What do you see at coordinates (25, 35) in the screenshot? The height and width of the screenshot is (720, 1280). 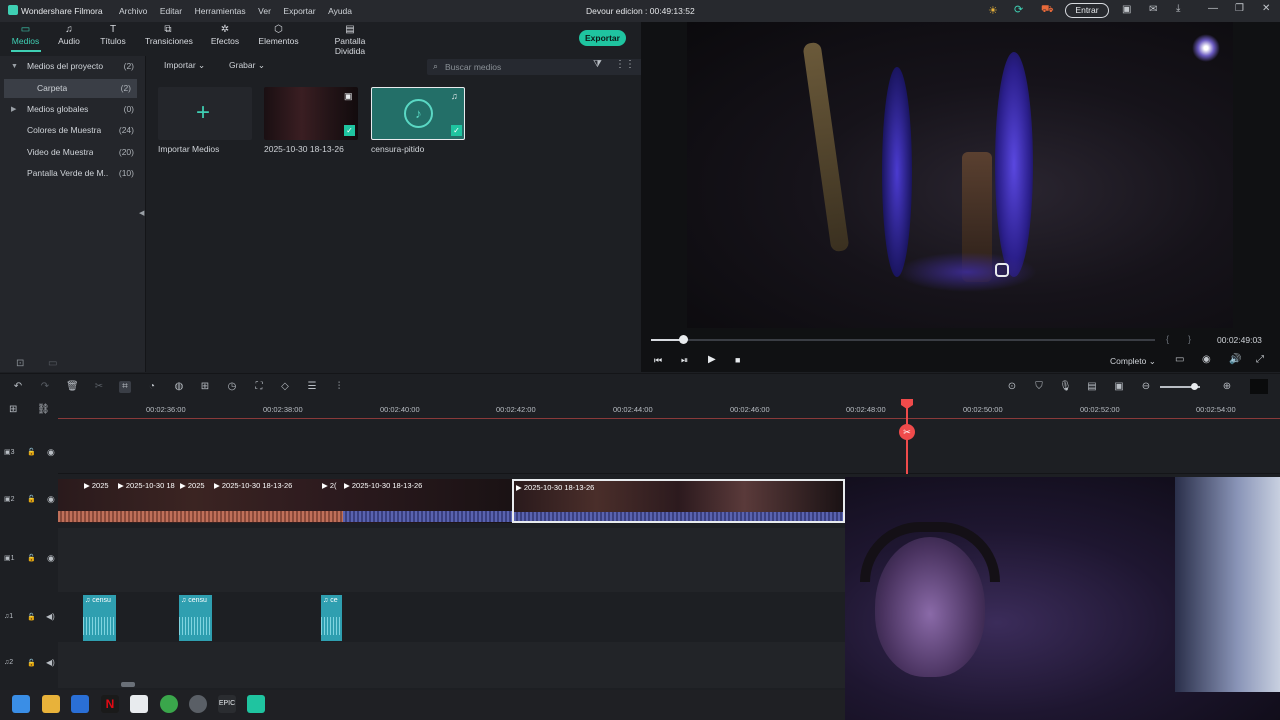 I see `tab-medios: ▭ Medios` at bounding box center [25, 35].